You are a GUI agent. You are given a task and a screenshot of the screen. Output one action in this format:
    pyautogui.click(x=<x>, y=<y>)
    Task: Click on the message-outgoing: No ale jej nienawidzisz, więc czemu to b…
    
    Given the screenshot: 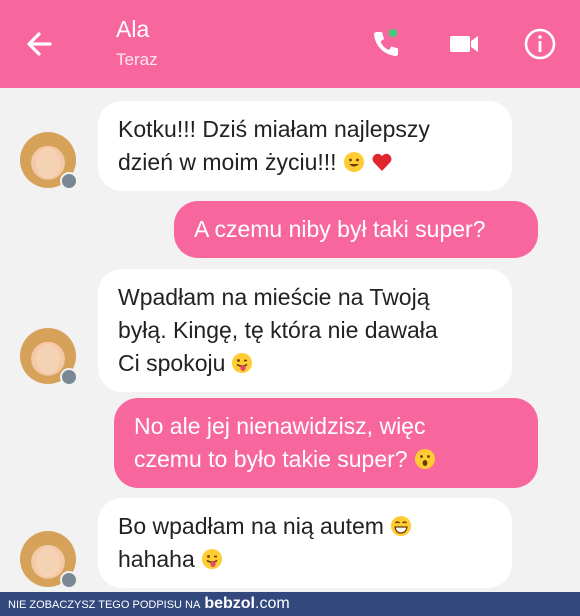 What is the action you would take?
    pyautogui.click(x=326, y=443)
    